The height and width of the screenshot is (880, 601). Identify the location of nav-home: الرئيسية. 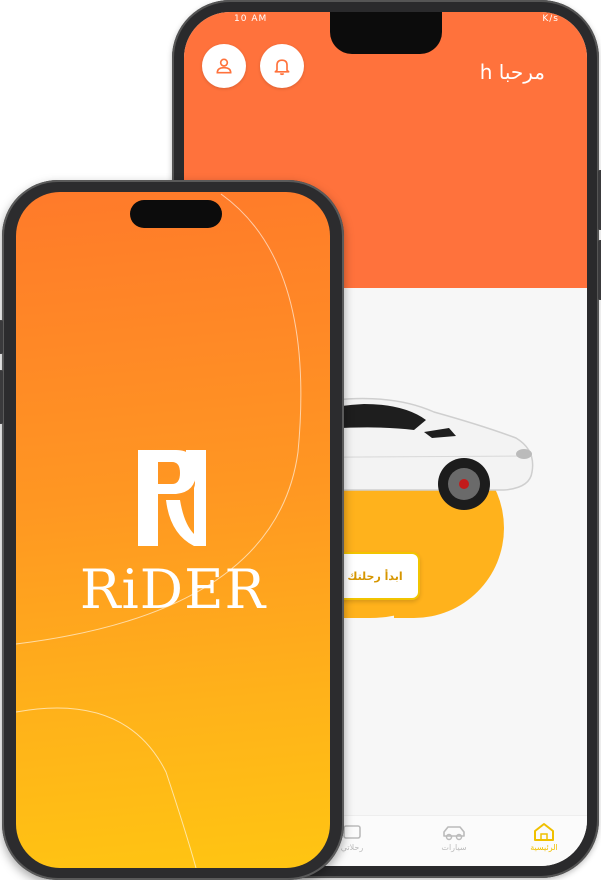
(544, 837).